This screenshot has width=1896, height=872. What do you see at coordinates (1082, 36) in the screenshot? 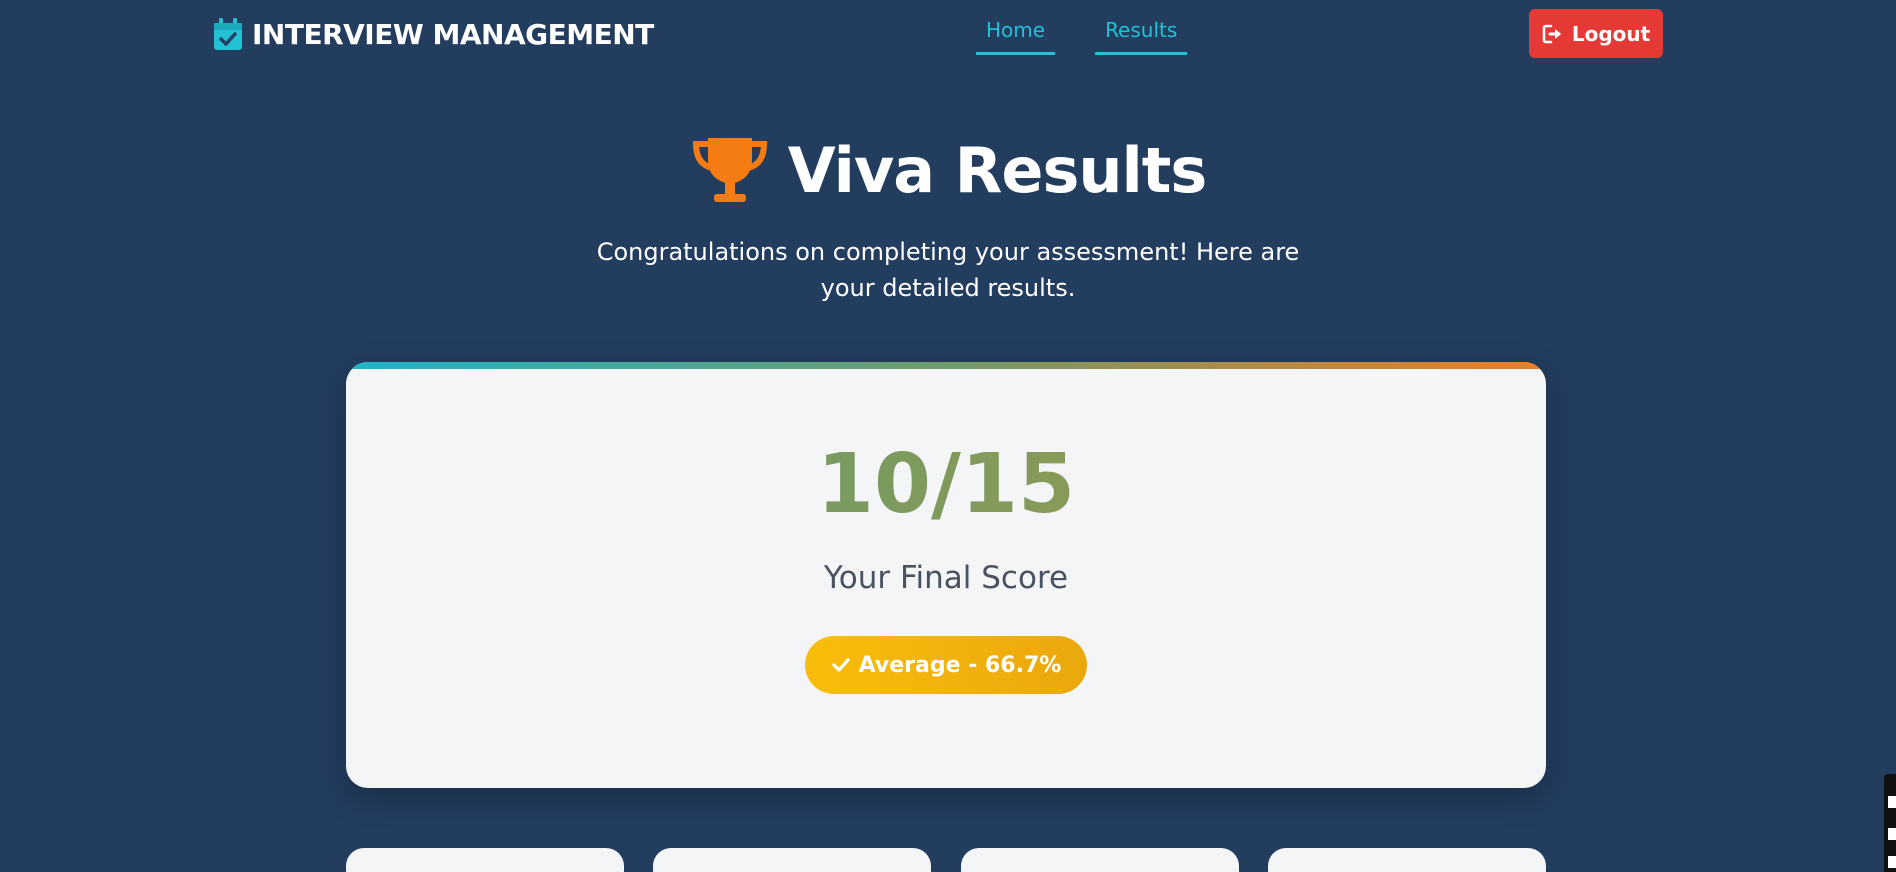
I see `nav-links: Home Results` at bounding box center [1082, 36].